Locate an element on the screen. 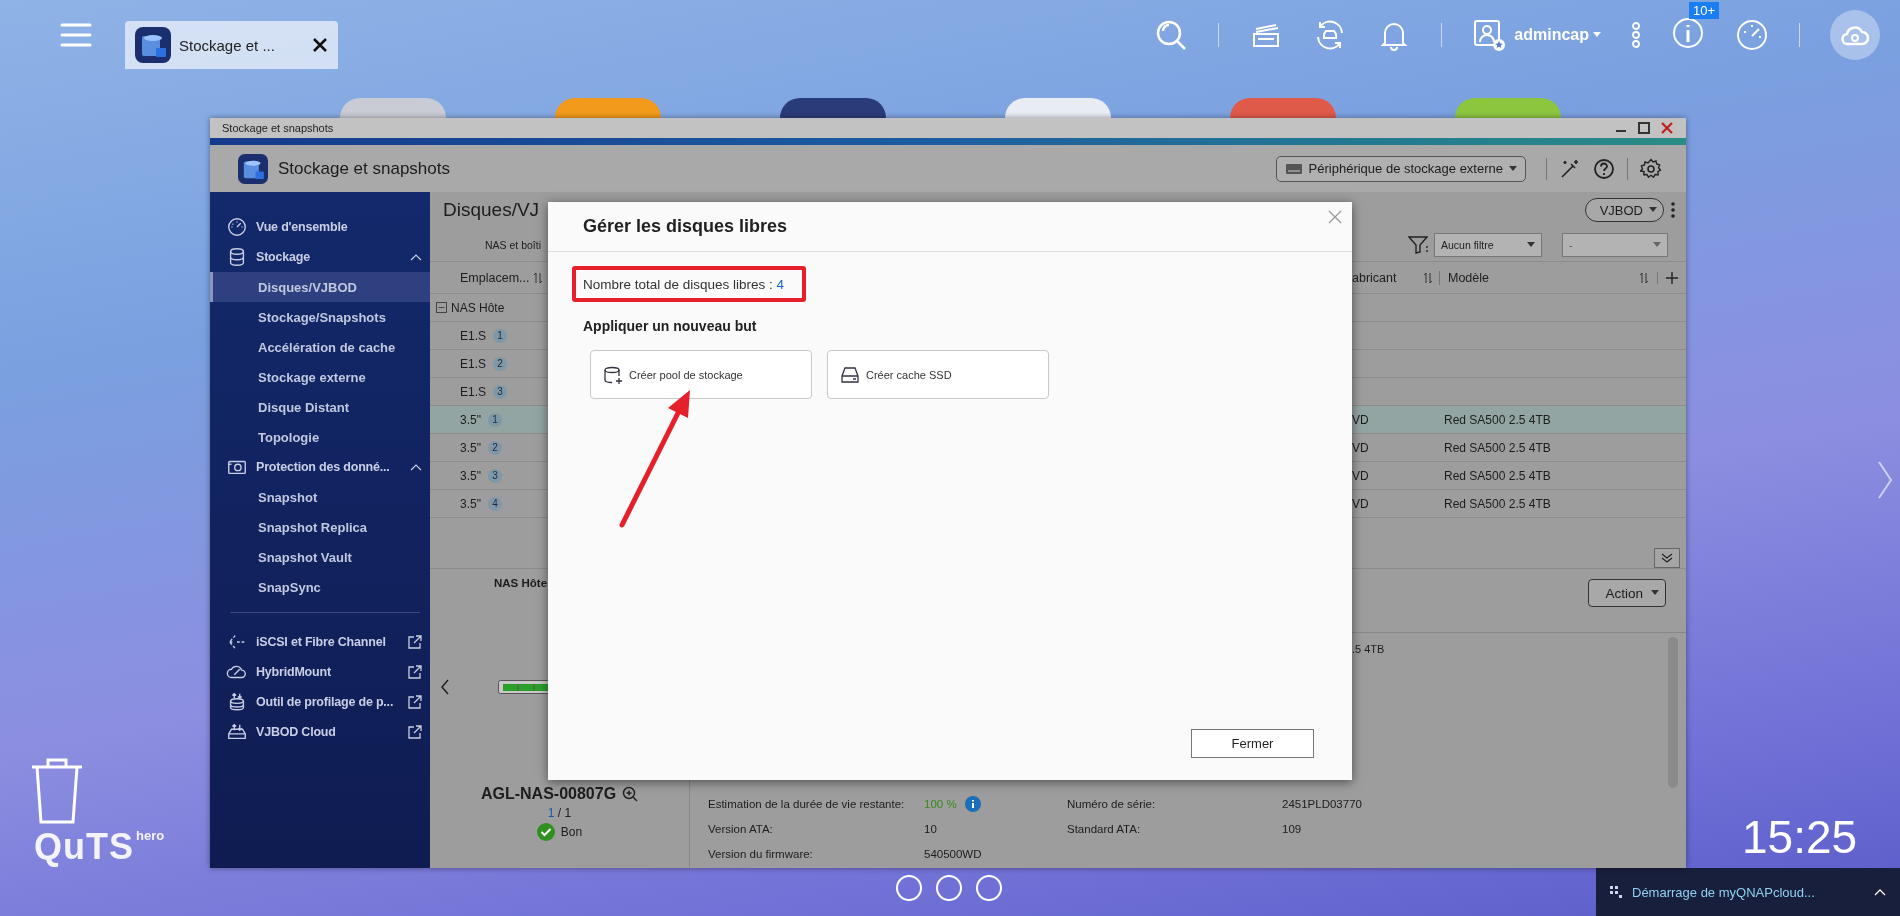  model-text: .5 4TB is located at coordinates (1369, 649).